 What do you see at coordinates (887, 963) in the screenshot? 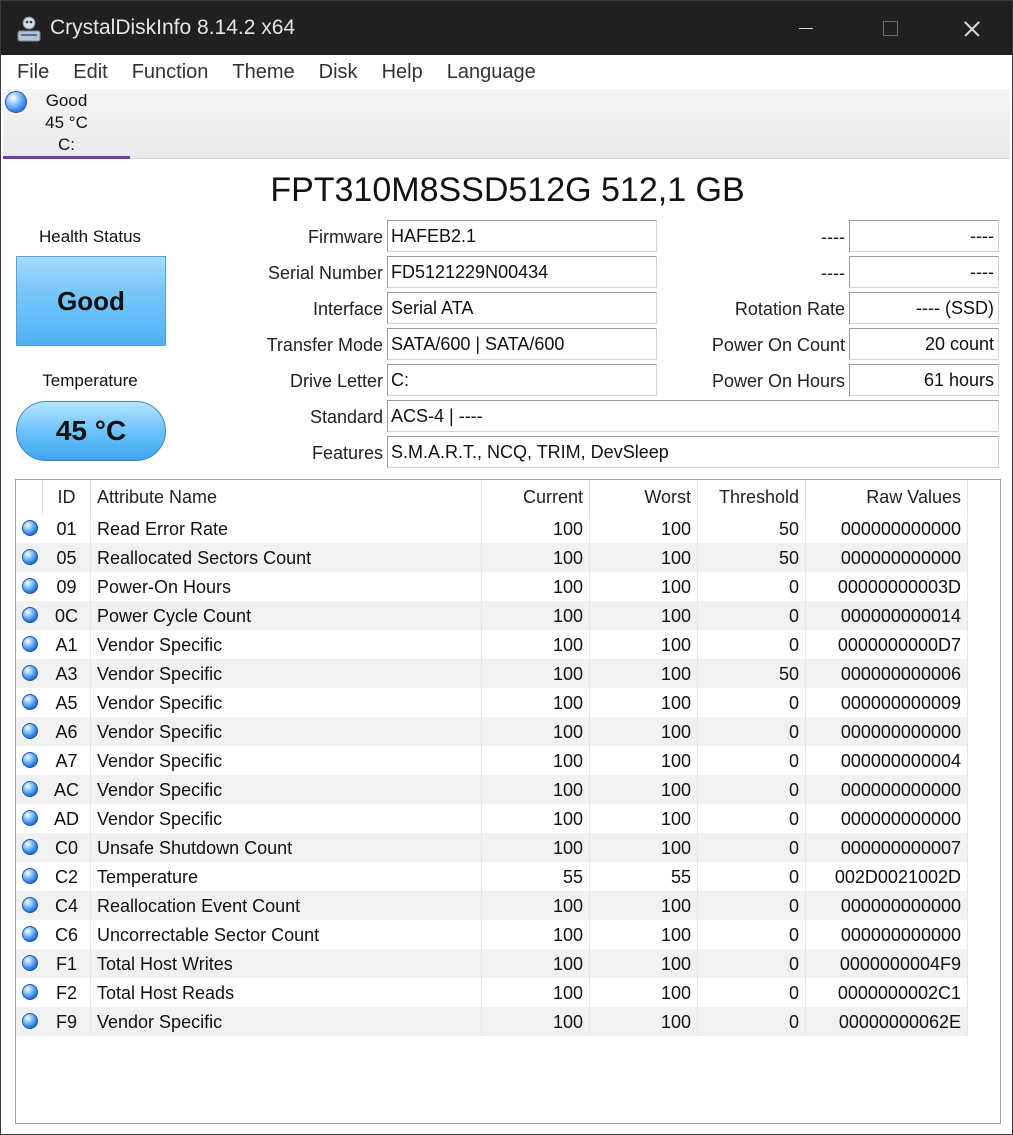
I see `cell-raw-values: 0000000004F9` at bounding box center [887, 963].